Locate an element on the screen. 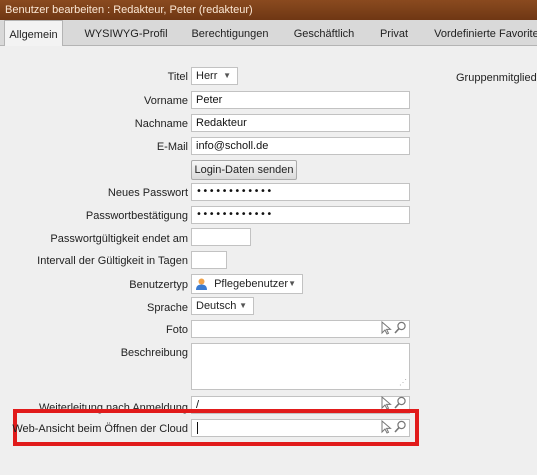 The image size is (537, 475). usertype-select-value: Pflegebenutzer is located at coordinates (251, 284).